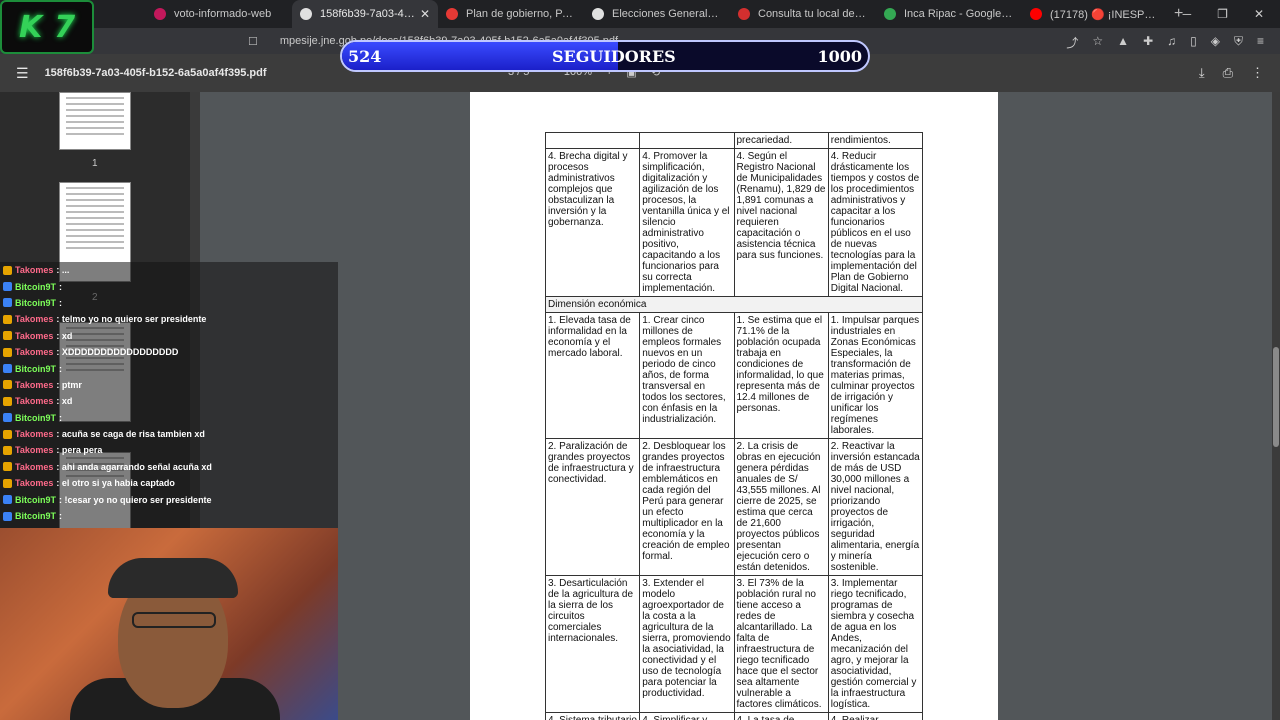  What do you see at coordinates (1123, 42) in the screenshot?
I see `brave-shield-icon: ▲` at bounding box center [1123, 42].